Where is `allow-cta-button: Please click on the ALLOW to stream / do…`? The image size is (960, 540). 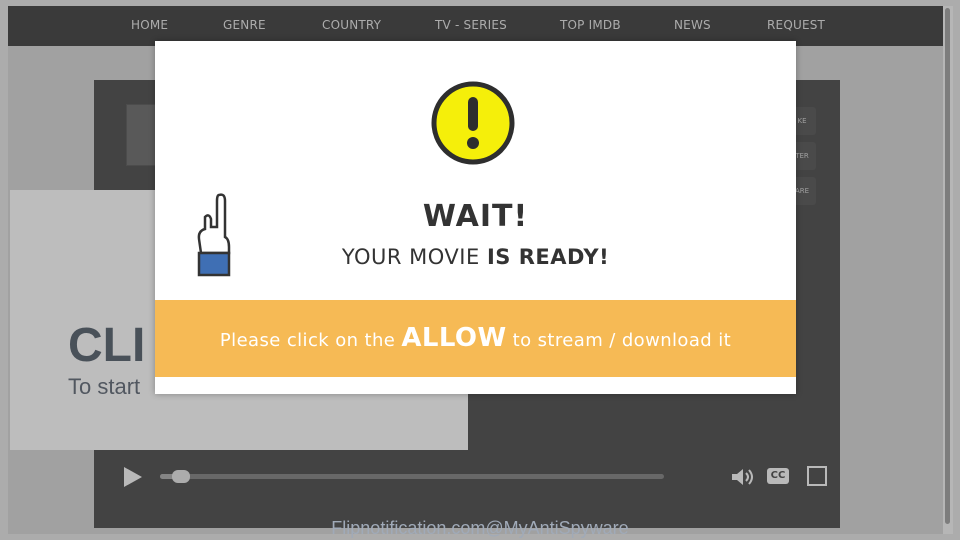 allow-cta-button: Please click on the ALLOW to stream / do… is located at coordinates (475, 338).